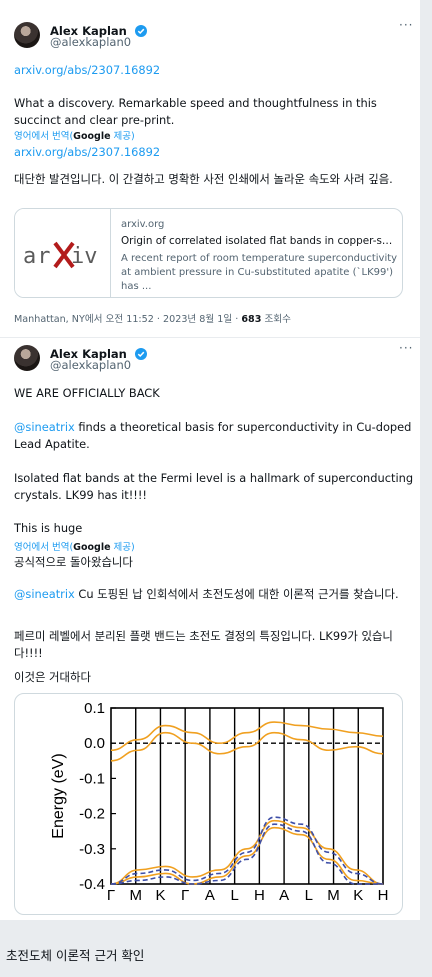  What do you see at coordinates (84, 256) in the screenshot?
I see `svg-text: iv` at bounding box center [84, 256].